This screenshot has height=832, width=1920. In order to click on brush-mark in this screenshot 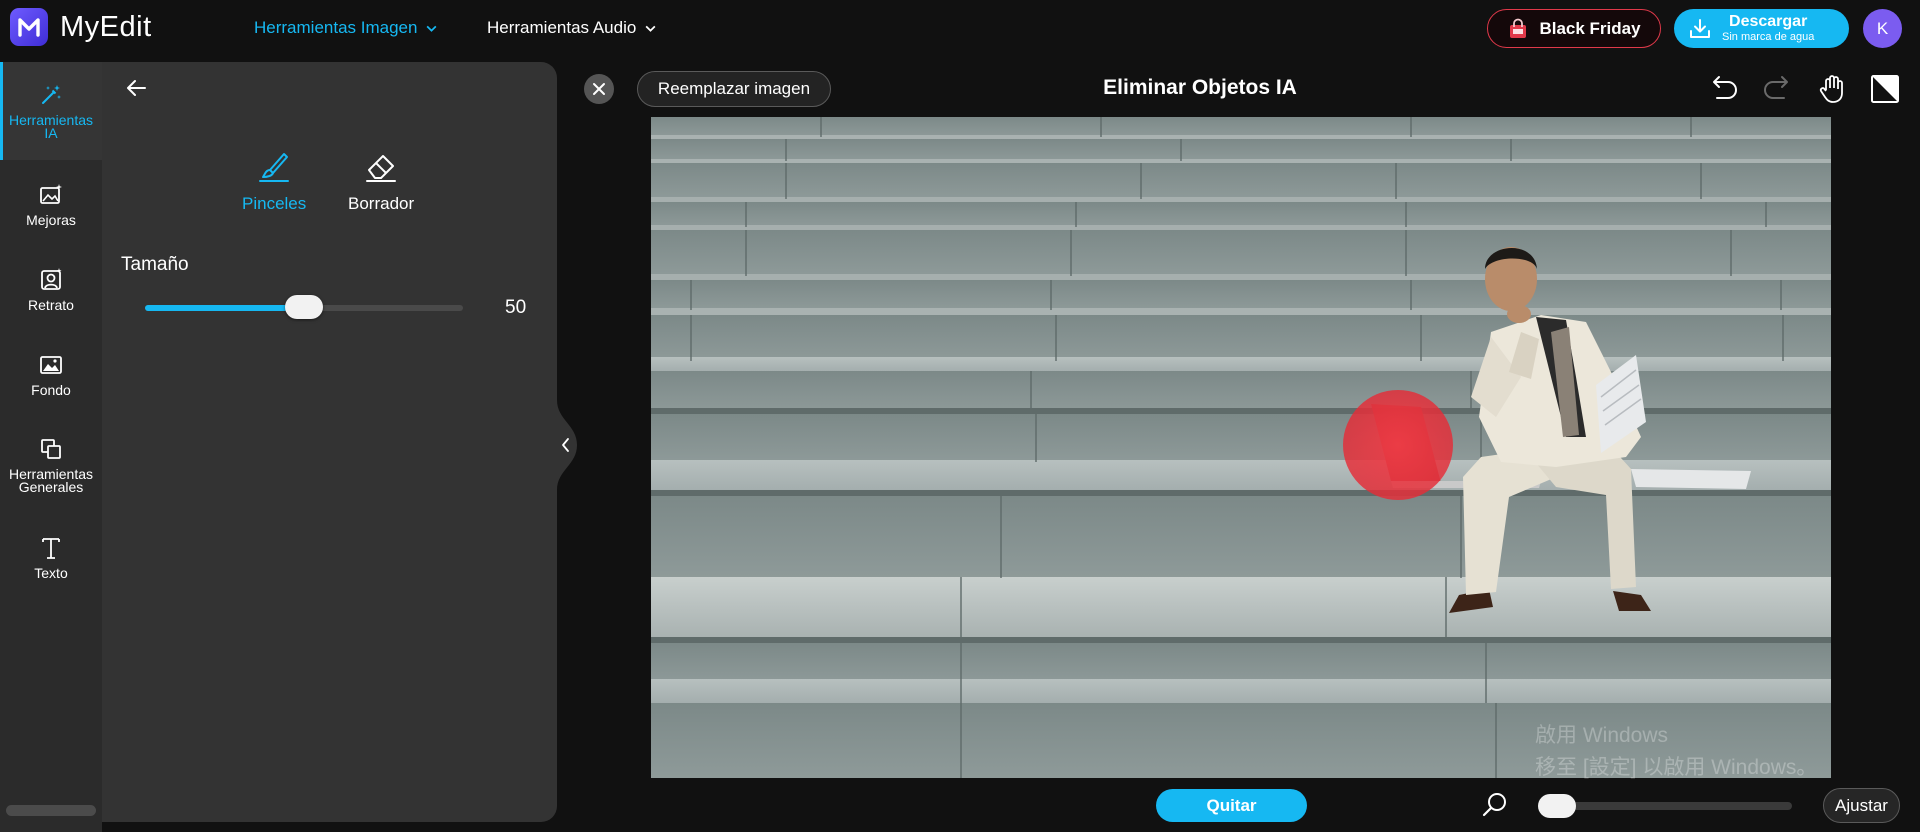, I will do `click(1398, 445)`.